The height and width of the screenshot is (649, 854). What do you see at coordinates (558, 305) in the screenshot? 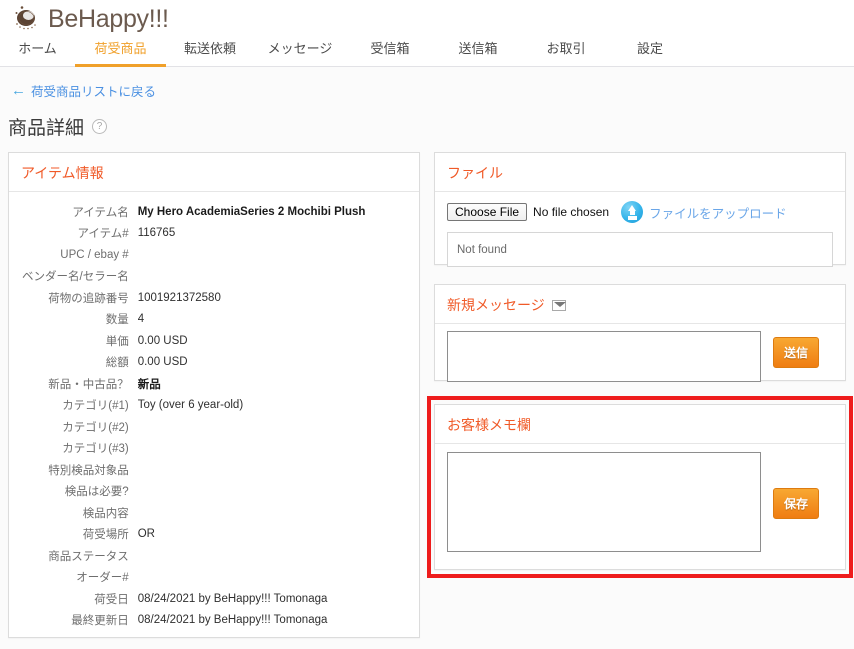
I see `envelope-icon` at bounding box center [558, 305].